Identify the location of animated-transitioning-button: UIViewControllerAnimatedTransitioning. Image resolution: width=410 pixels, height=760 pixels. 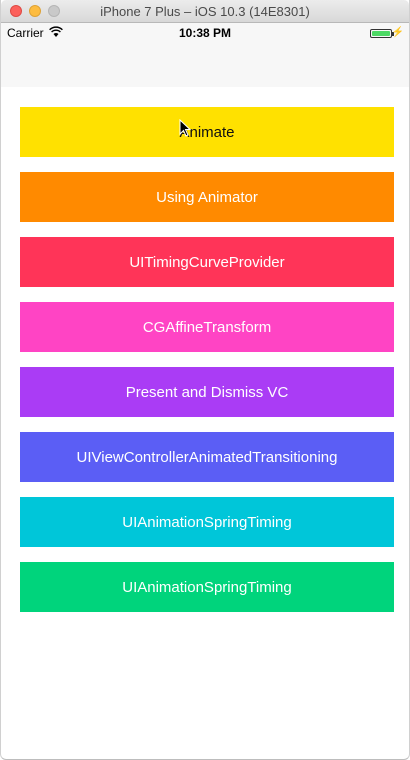
(207, 457).